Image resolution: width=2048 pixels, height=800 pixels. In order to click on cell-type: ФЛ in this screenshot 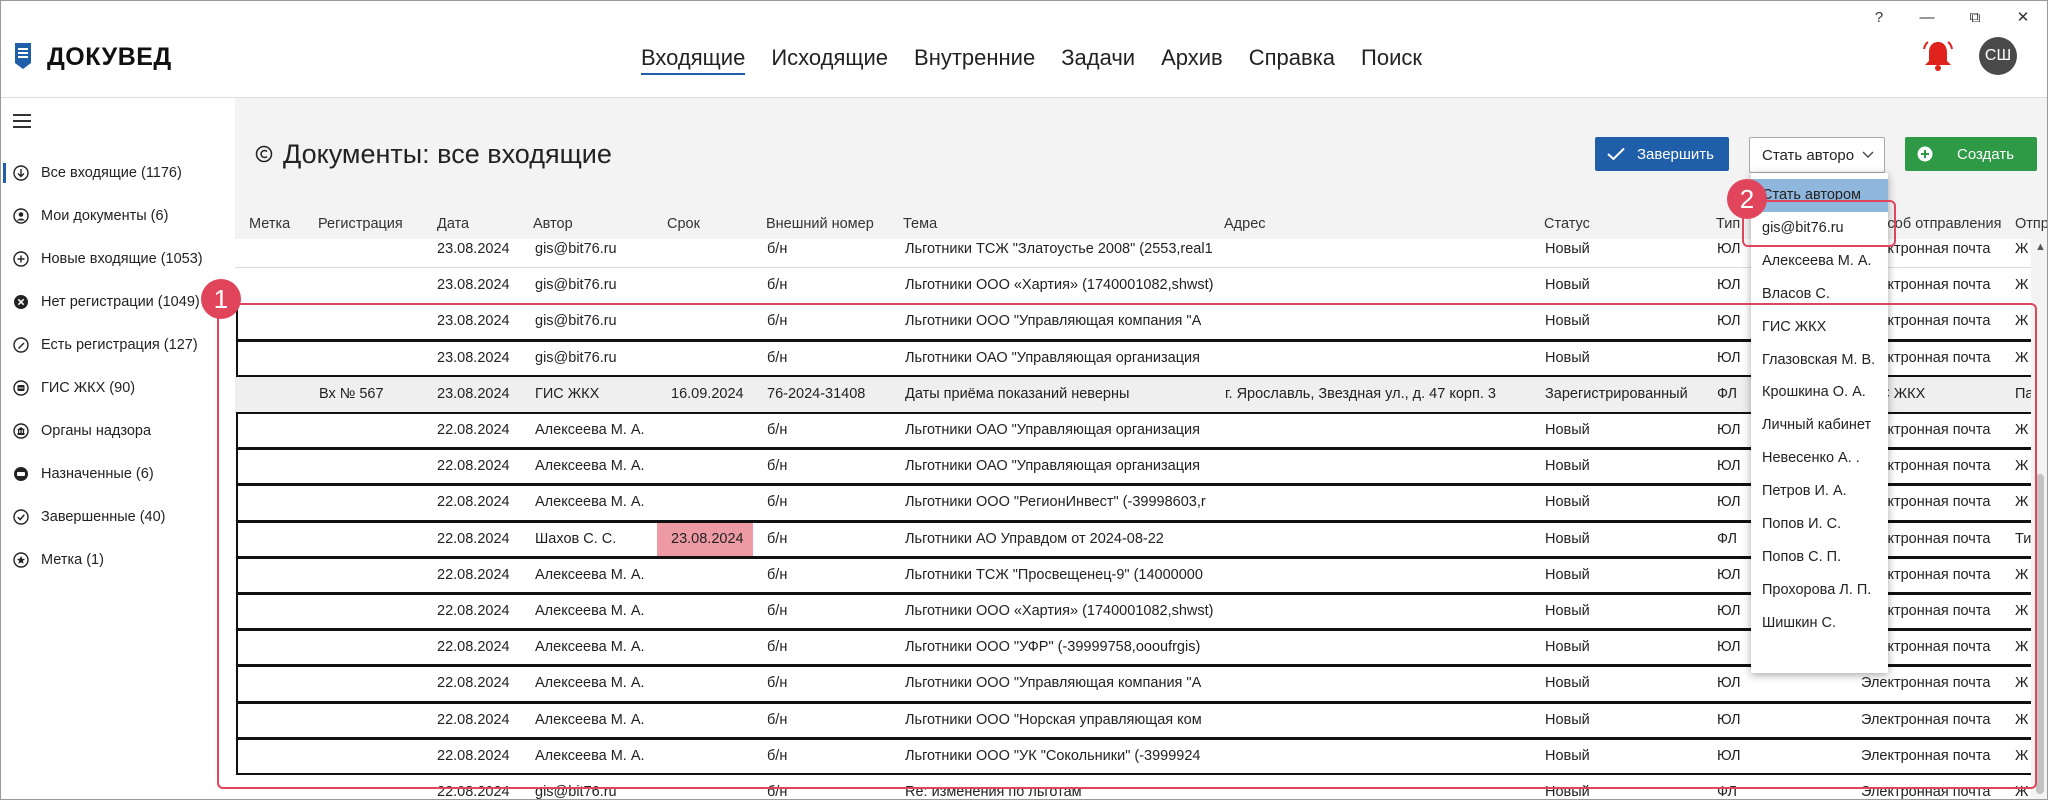, I will do `click(1727, 792)`.